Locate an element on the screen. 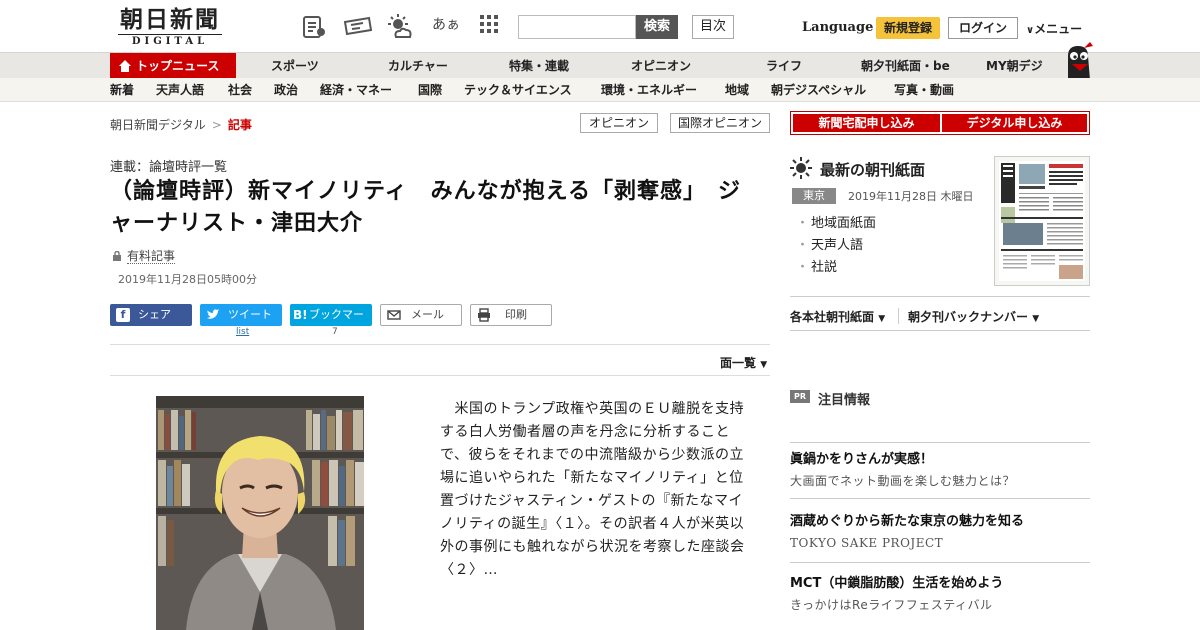  nav2-item-photo: 写真・動画 is located at coordinates (924, 90).